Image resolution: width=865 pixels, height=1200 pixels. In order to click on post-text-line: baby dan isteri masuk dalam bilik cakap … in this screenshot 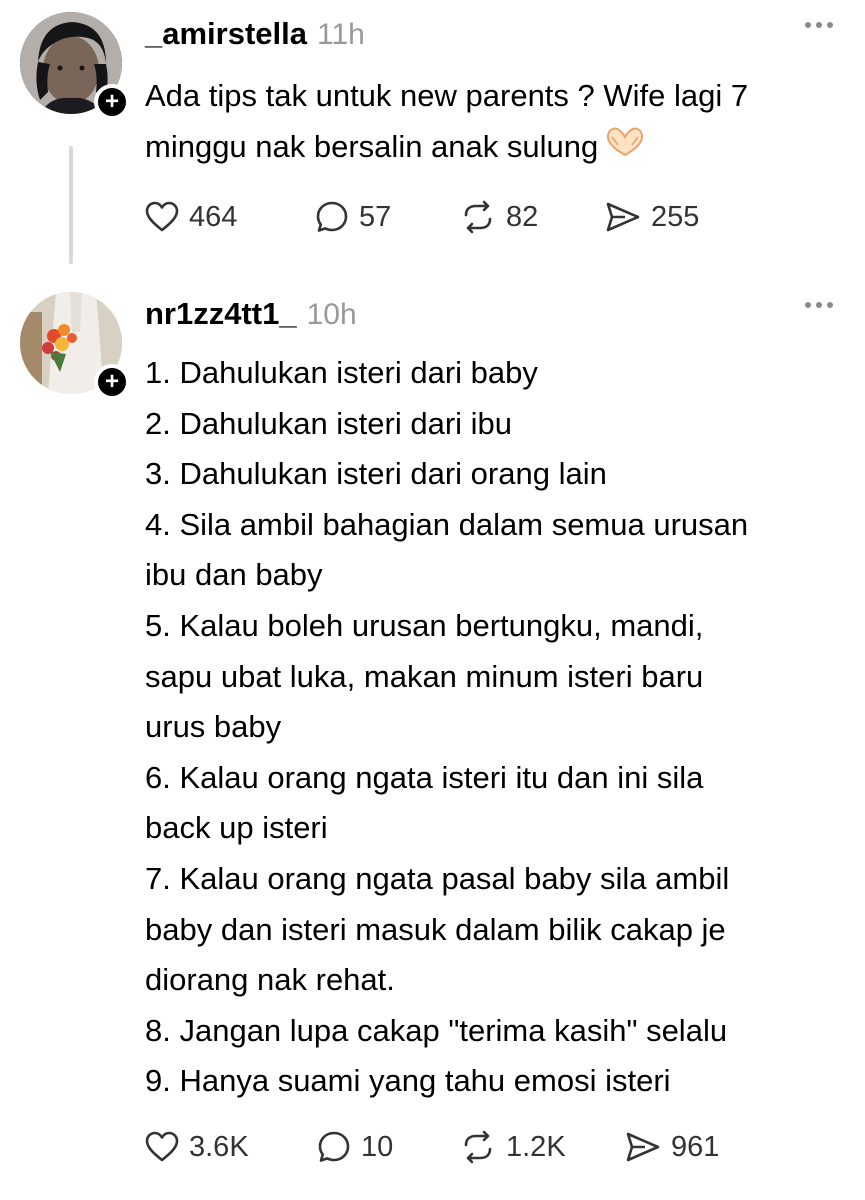, I will do `click(435, 929)`.